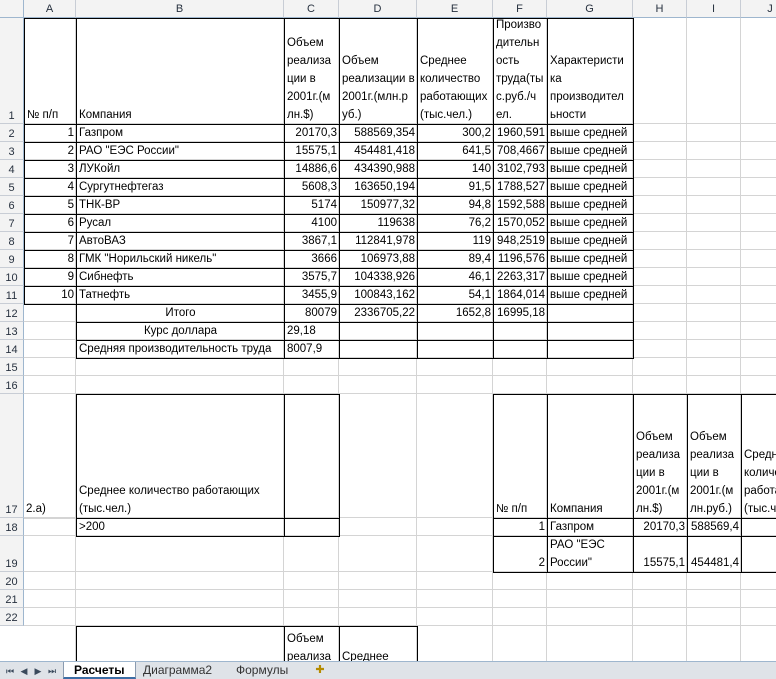 The height and width of the screenshot is (679, 776). I want to click on company-name: ЛУКойл, so click(180, 169).